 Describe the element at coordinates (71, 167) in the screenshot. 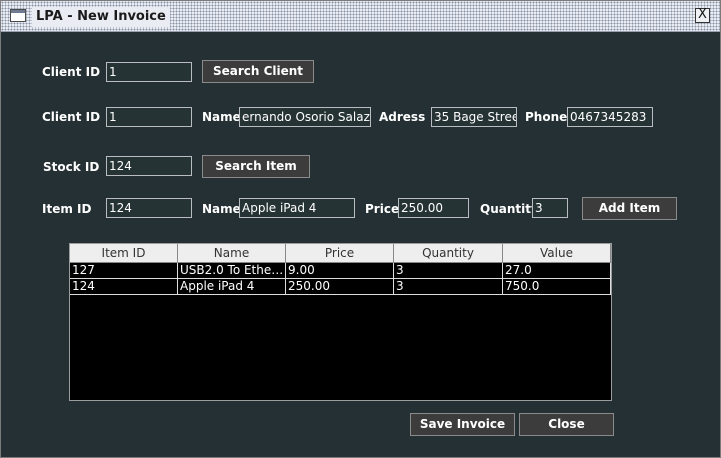

I see `stock-id-label: Stock ID` at that location.